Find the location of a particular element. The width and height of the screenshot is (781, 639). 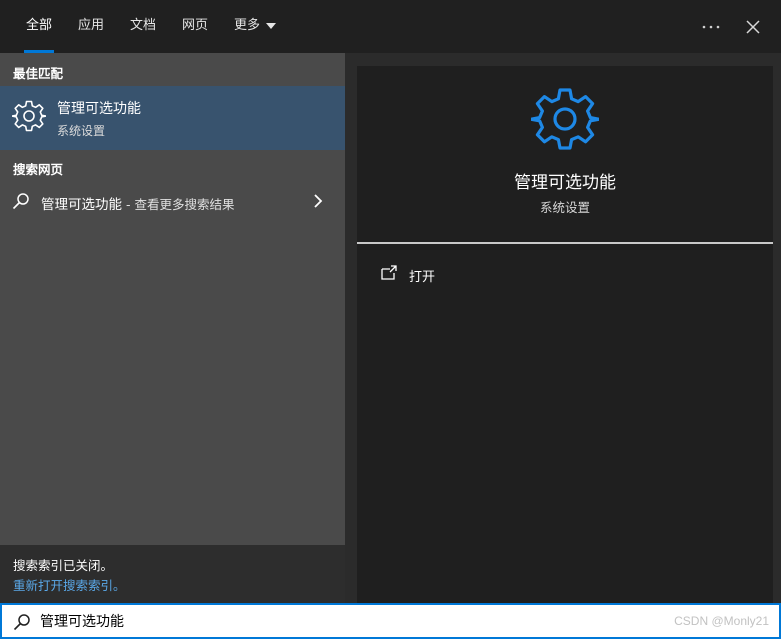

web-search-item: 管理可选功能 - 查看更多搜索结果 is located at coordinates (172, 201).